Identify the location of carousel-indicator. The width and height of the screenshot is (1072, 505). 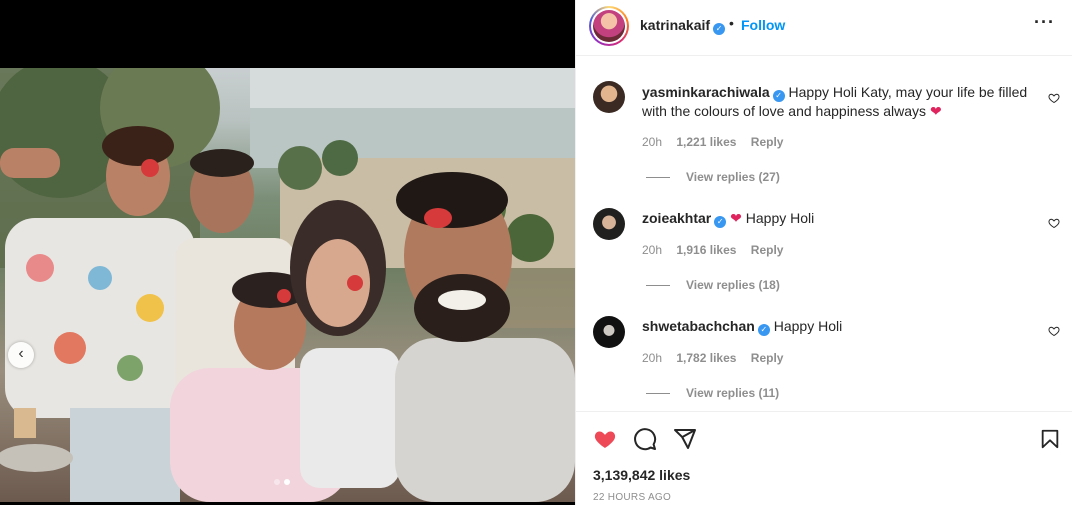
(282, 482).